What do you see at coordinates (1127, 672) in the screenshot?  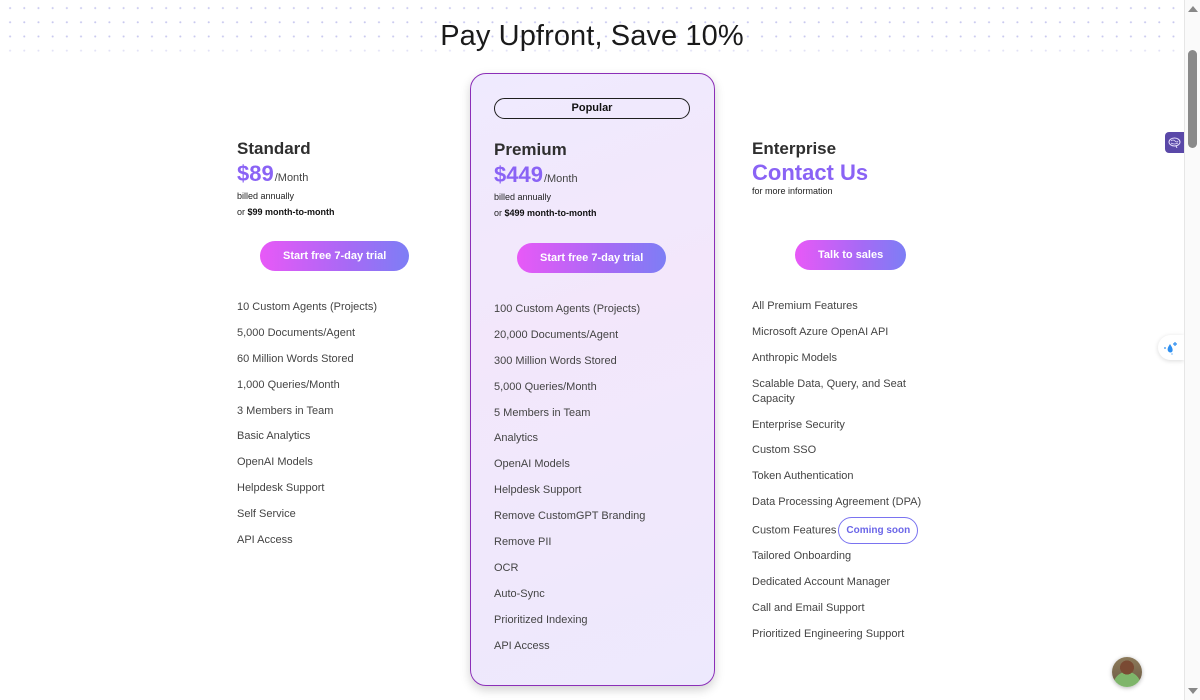 I see `support-agent-avatar` at bounding box center [1127, 672].